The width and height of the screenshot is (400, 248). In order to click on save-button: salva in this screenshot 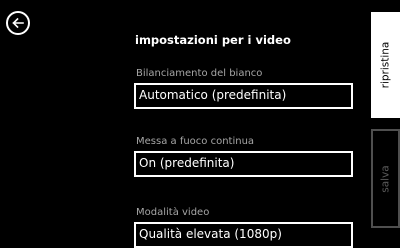, I will do `click(385, 178)`.